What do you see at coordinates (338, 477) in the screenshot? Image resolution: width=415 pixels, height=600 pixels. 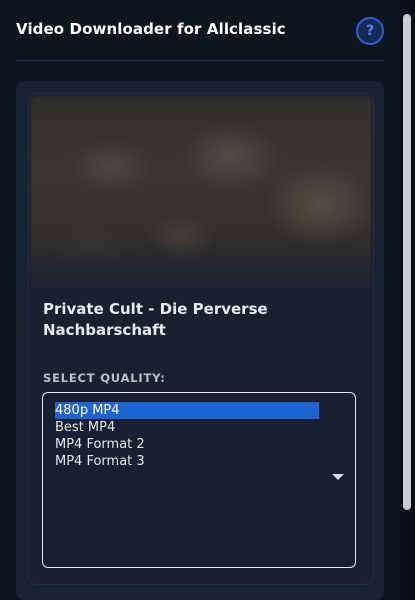 I see `caret-down-icon` at bounding box center [338, 477].